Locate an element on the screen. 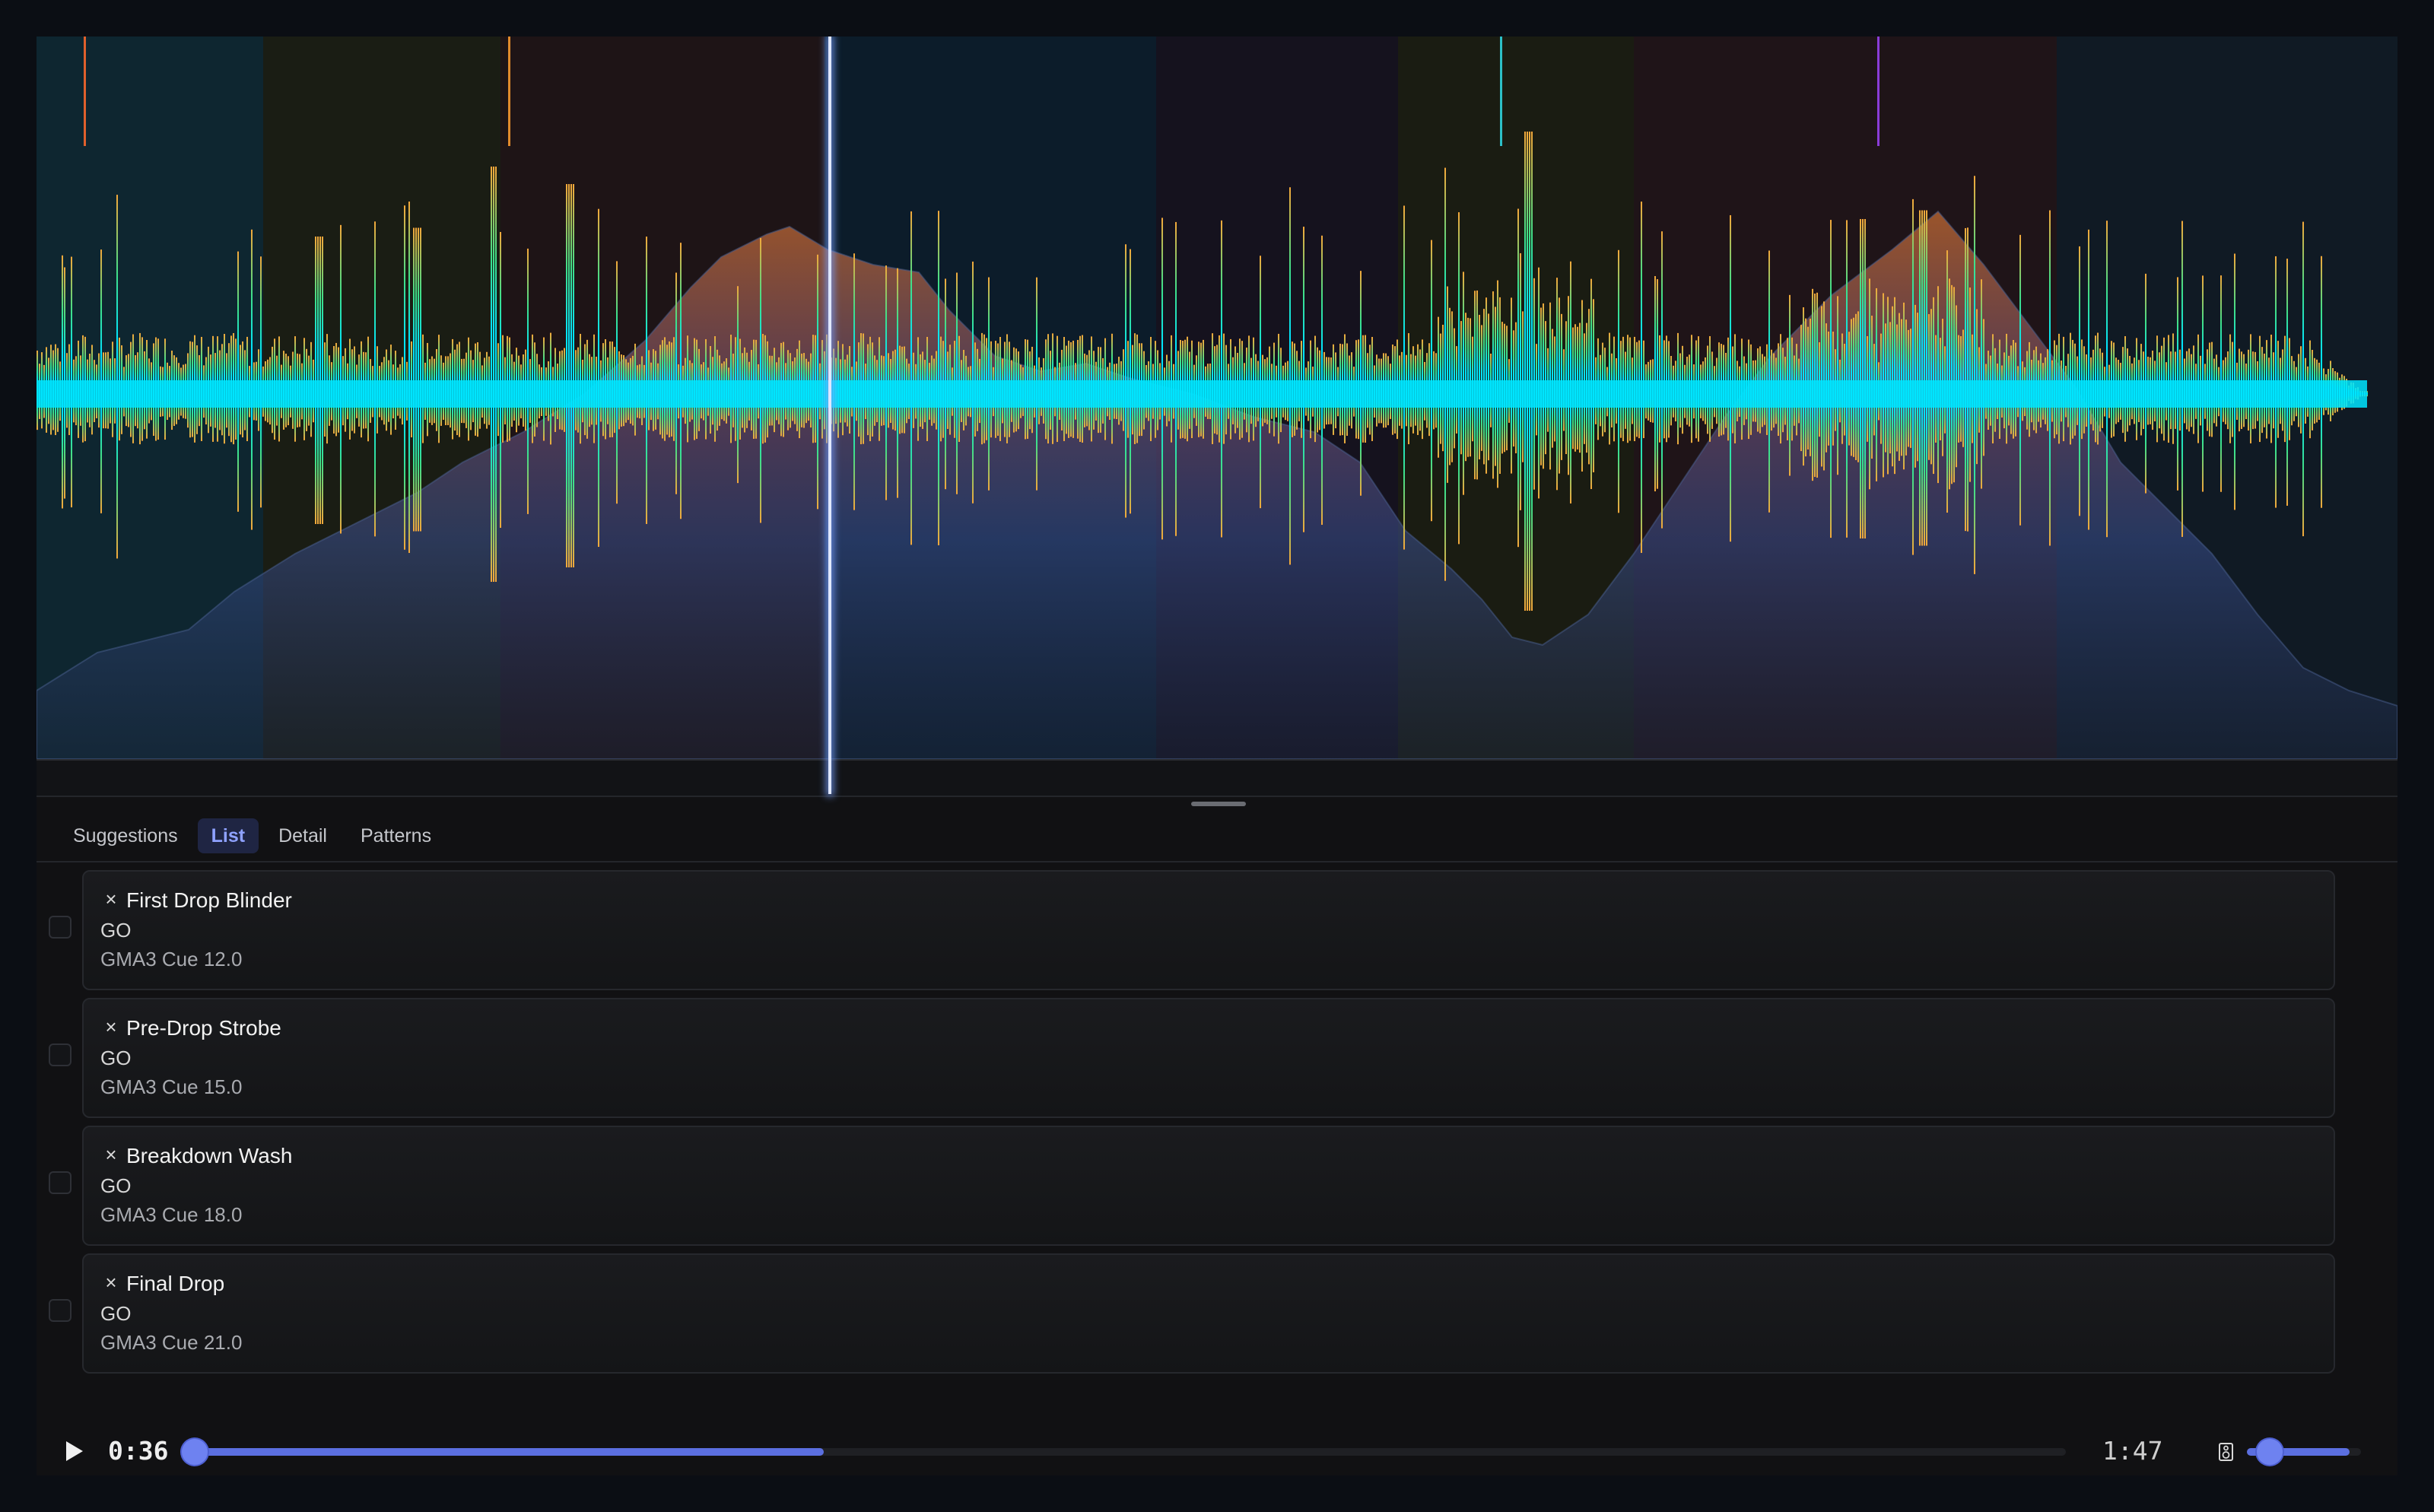  cue-name: Final Drop is located at coordinates (175, 1284).